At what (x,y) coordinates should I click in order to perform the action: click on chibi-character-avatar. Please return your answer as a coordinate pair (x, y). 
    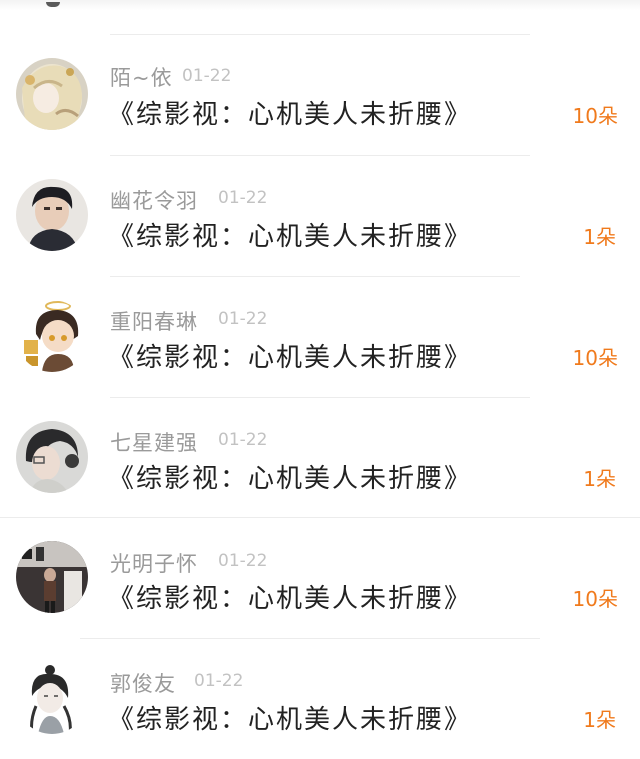
    Looking at the image, I should click on (52, 336).